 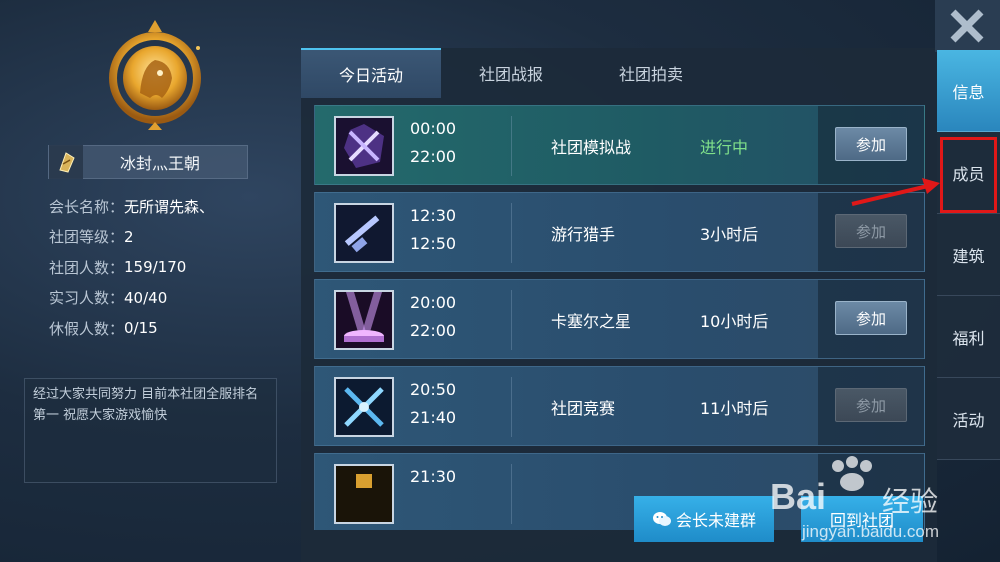 I want to click on start-time: 21:30, so click(x=433, y=476).